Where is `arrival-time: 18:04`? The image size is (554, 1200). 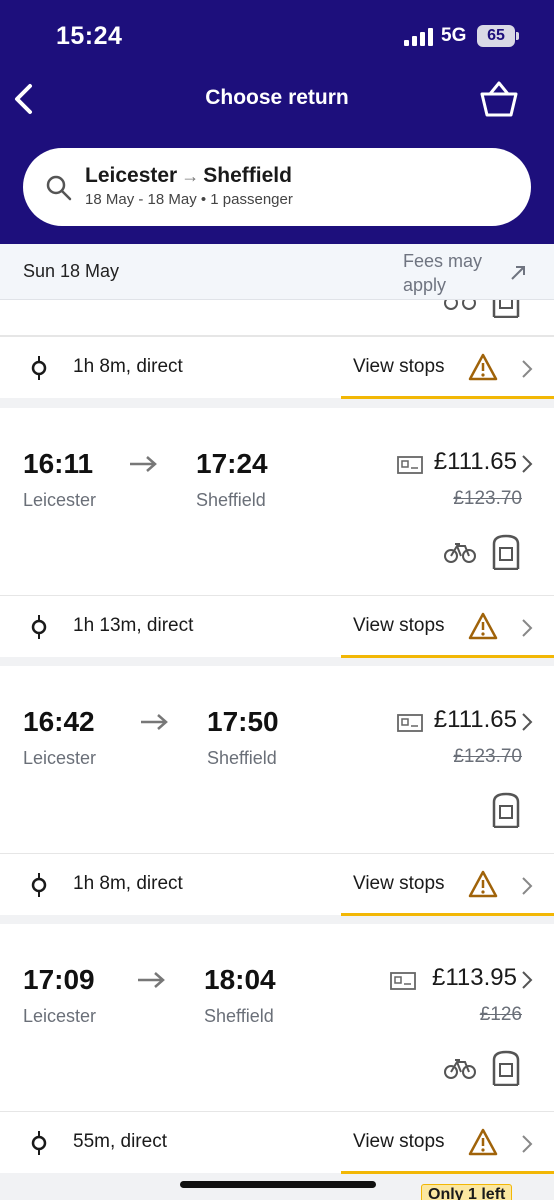 arrival-time: 18:04 is located at coordinates (240, 979).